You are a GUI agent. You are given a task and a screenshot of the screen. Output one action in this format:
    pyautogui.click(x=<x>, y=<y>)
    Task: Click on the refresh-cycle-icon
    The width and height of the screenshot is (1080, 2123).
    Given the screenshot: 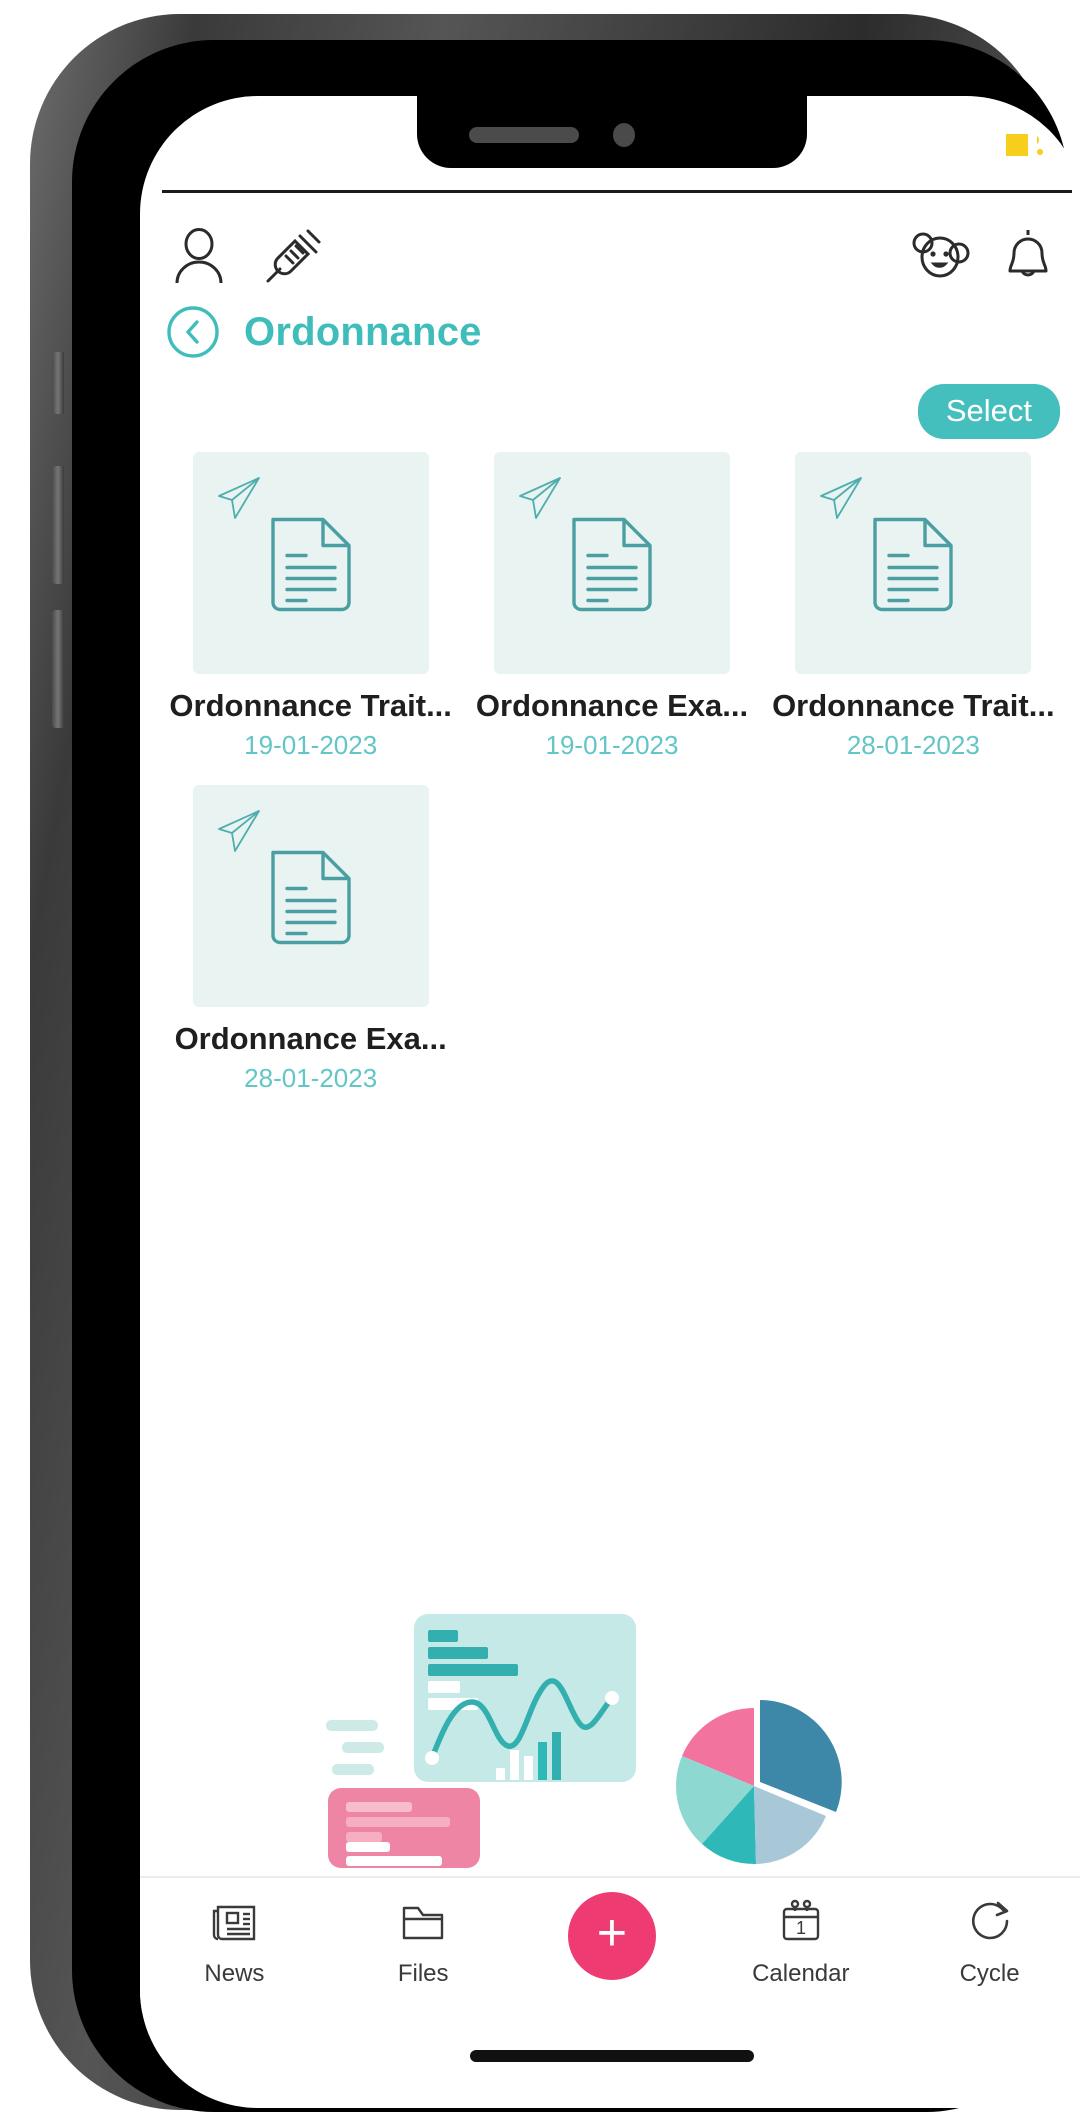 What is the action you would take?
    pyautogui.click(x=990, y=1921)
    